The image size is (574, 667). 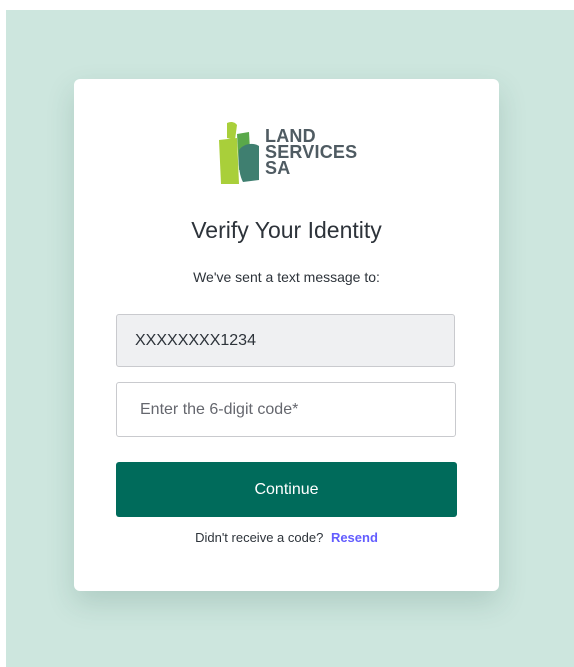 I want to click on brand-line-3: SA, so click(x=278, y=168).